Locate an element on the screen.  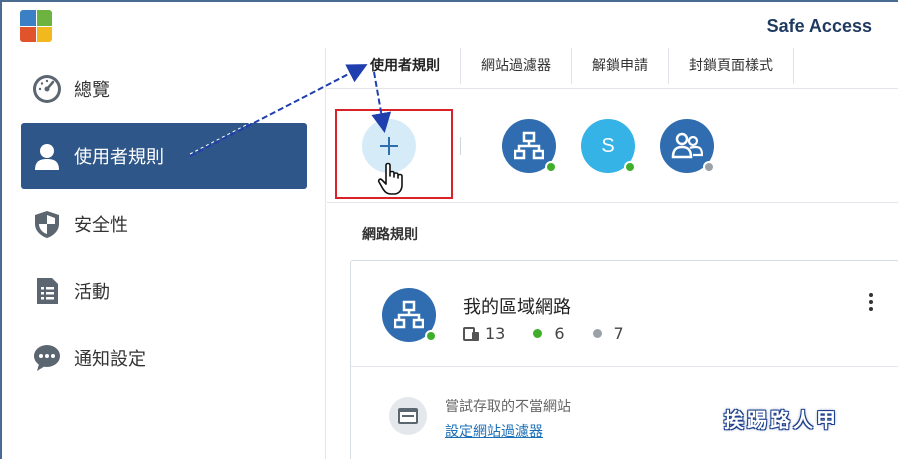
app-logo-icon is located at coordinates (36, 26).